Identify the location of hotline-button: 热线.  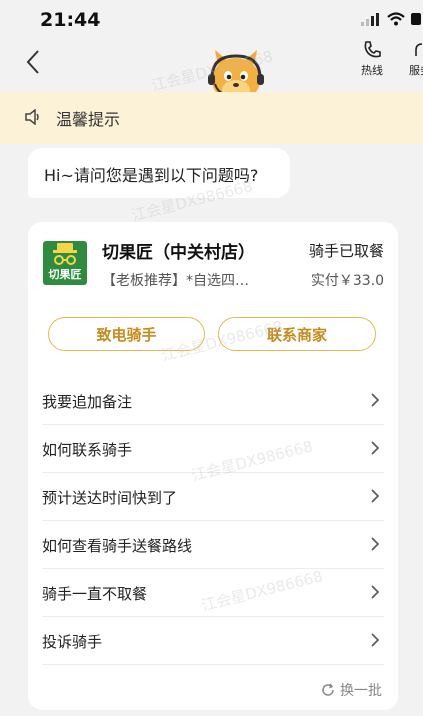
(372, 59).